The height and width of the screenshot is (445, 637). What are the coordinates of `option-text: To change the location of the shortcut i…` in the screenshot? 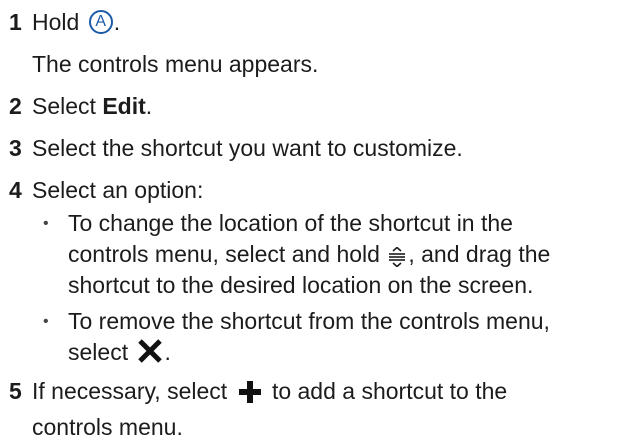 It's located at (290, 223).